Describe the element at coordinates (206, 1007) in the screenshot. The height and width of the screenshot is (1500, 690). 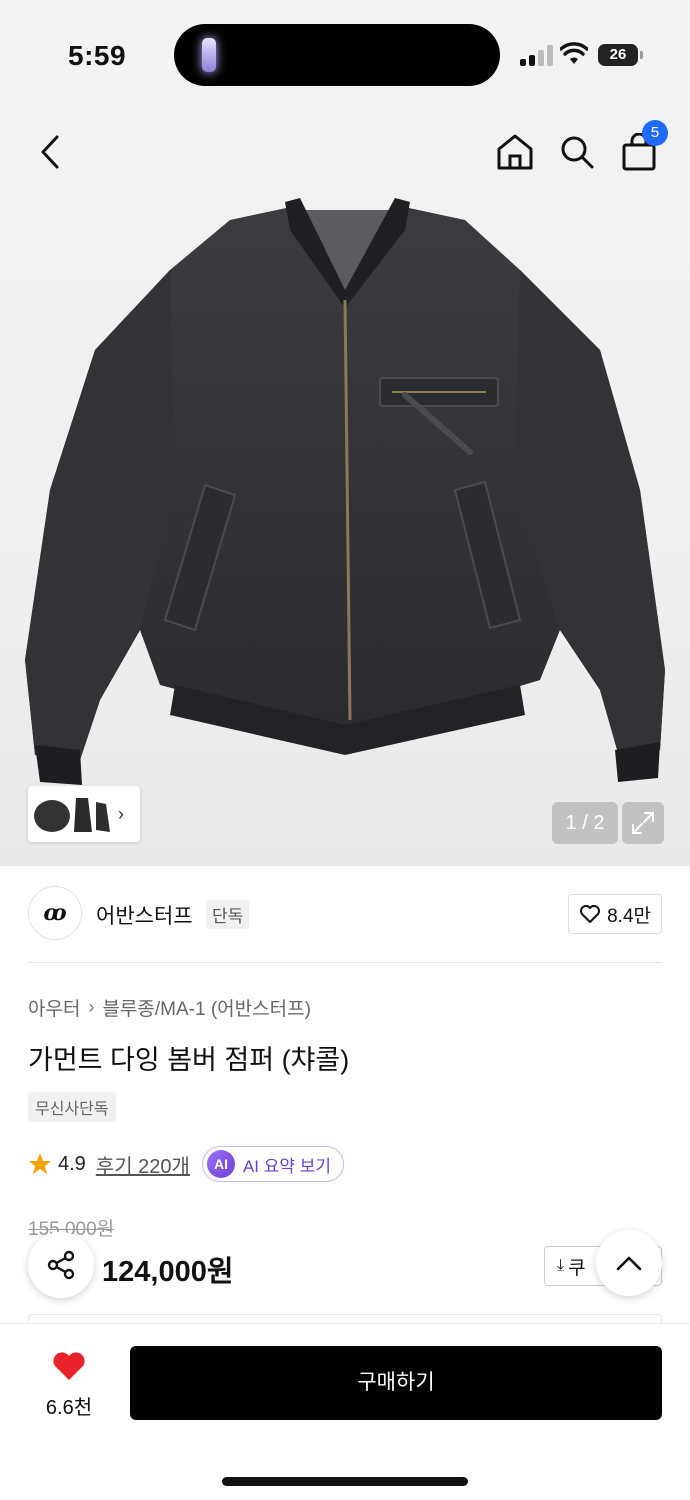
I see `breadcrumb-subcategory: 블루종/MA-1 (어반스터프)` at that location.